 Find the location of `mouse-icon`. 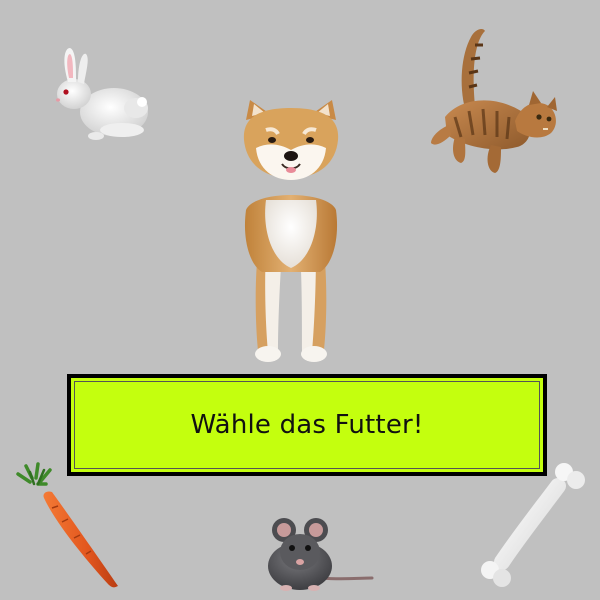

mouse-icon is located at coordinates (321, 554).